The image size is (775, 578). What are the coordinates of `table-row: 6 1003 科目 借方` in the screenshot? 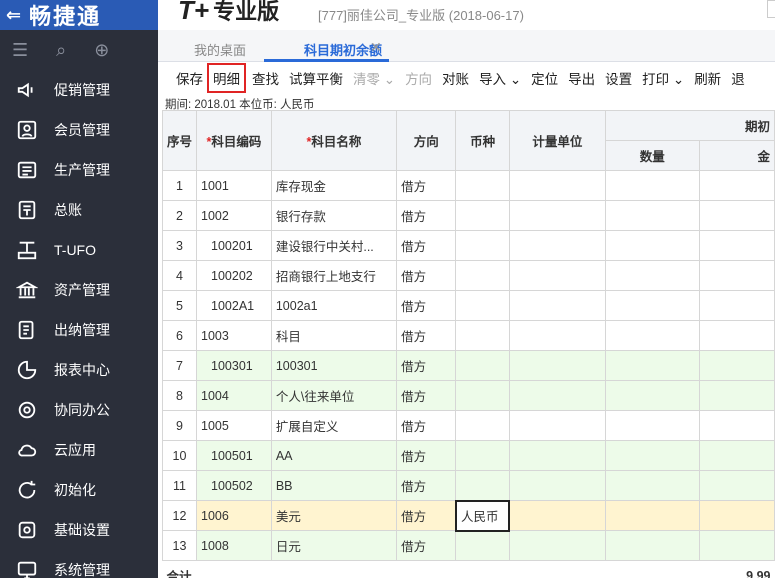 It's located at (468, 335).